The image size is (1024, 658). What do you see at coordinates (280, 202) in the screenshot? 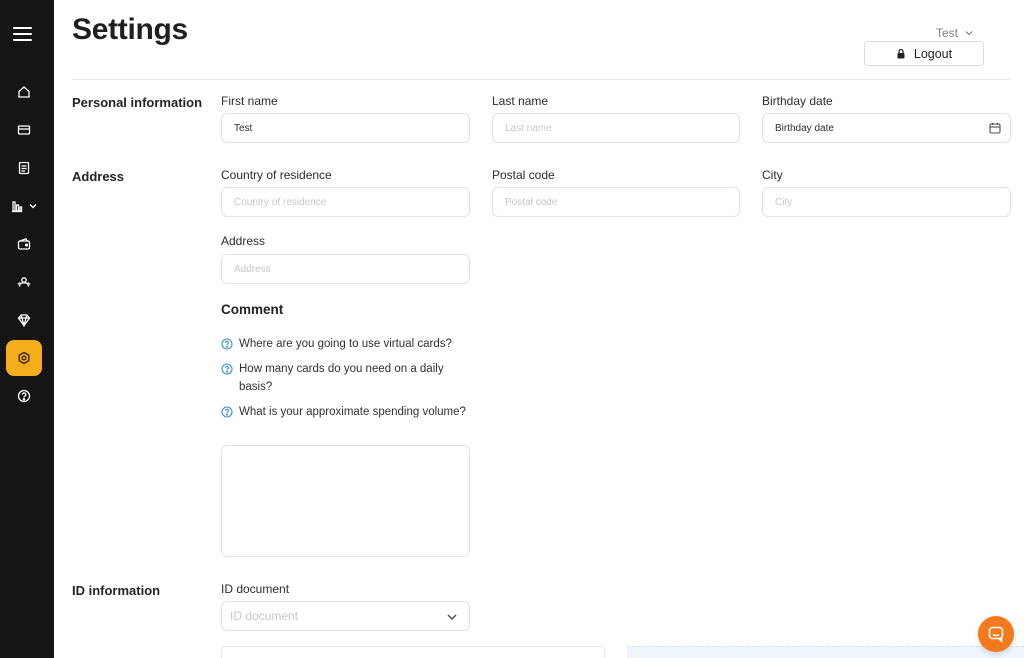
I see `country-placeholder: Country of residence` at bounding box center [280, 202].